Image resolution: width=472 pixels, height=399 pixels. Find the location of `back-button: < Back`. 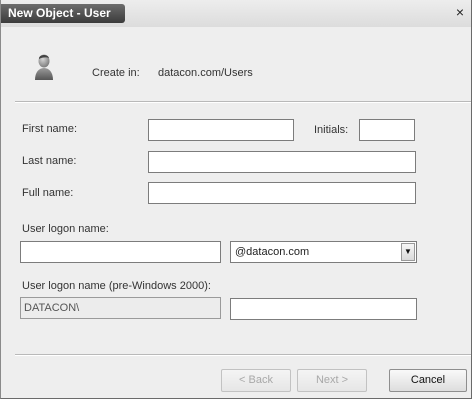

back-button: < Back is located at coordinates (256, 380).